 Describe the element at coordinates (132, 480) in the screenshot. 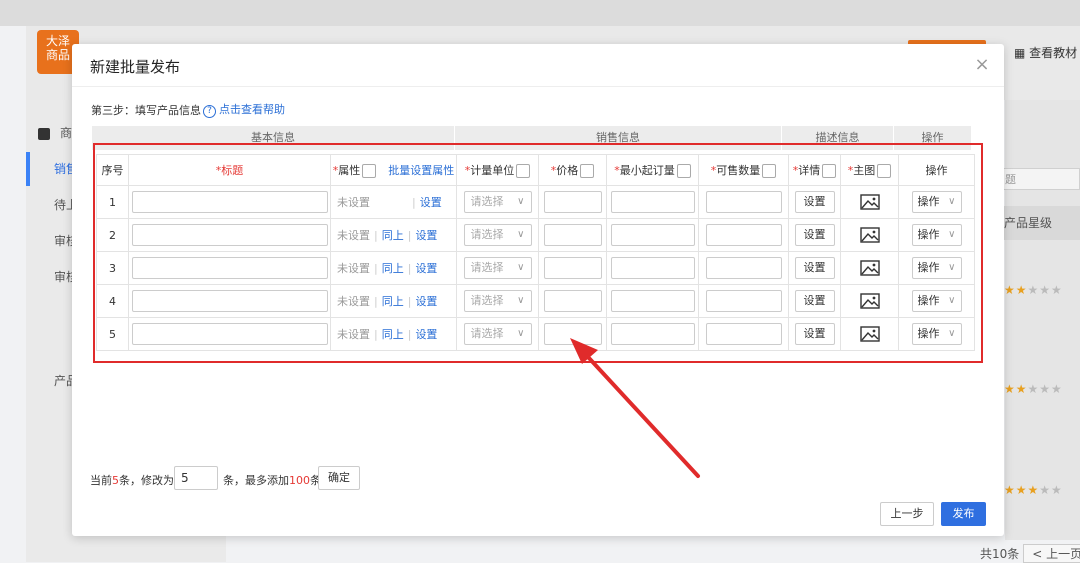

I see `footer-current: 当前5条，修改为` at that location.